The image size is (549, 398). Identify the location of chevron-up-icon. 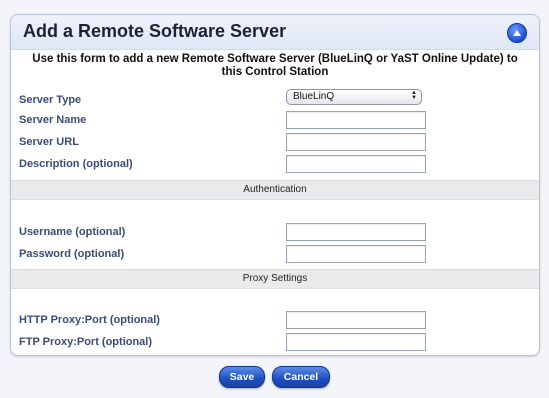
(517, 33).